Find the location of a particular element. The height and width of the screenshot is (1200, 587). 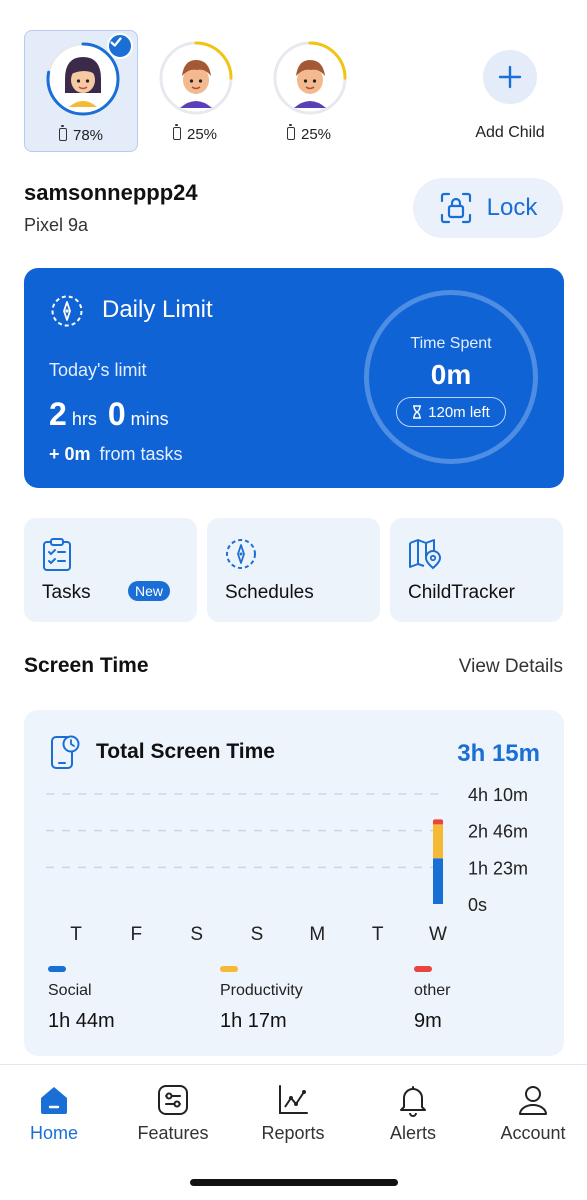

lock-icon is located at coordinates (455, 208).